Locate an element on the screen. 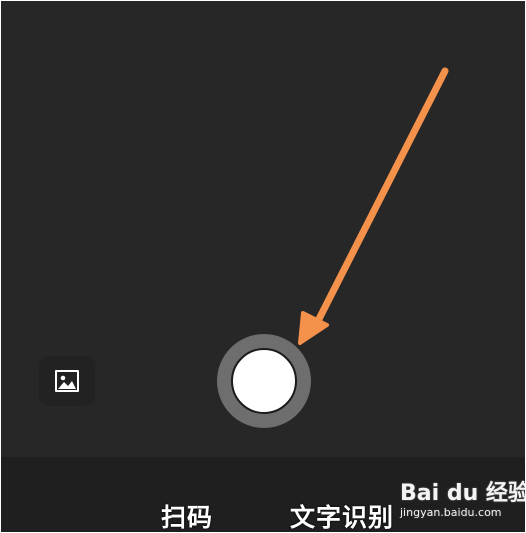 The image size is (526, 533). tab-scan: 扫码 is located at coordinates (187, 515).